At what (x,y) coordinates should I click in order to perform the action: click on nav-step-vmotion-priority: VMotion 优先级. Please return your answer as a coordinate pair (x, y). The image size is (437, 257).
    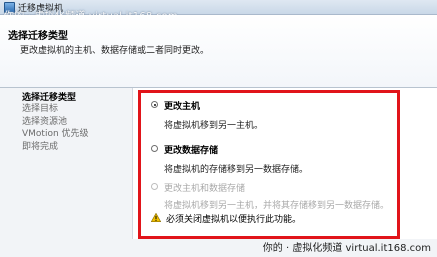
    Looking at the image, I should click on (55, 132).